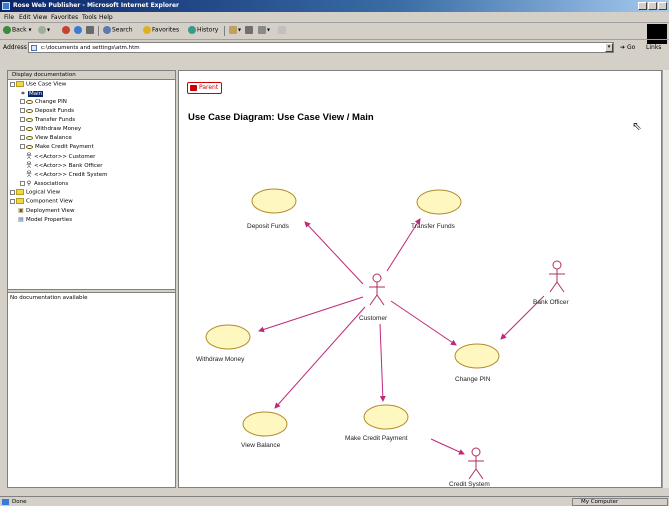  What do you see at coordinates (311, 314) in the screenshot?
I see `assoc-customer-withdraw` at bounding box center [311, 314].